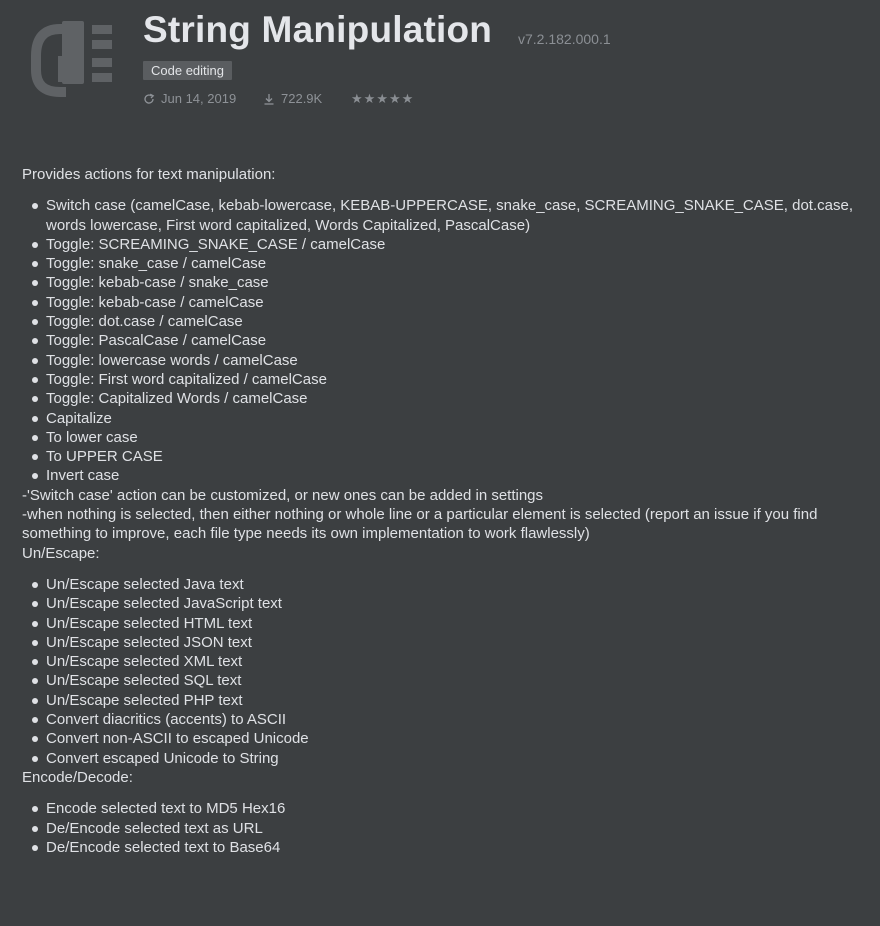 Image resolution: width=880 pixels, height=926 pixels. Describe the element at coordinates (442, 418) in the screenshot. I see `list-item: Capitalize` at that location.